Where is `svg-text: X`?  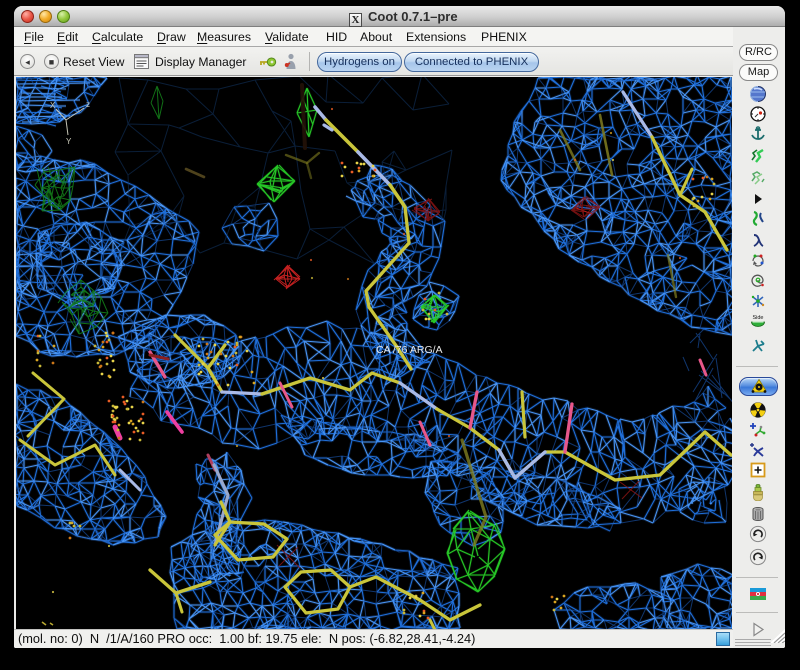 svg-text: X is located at coordinates (53, 105).